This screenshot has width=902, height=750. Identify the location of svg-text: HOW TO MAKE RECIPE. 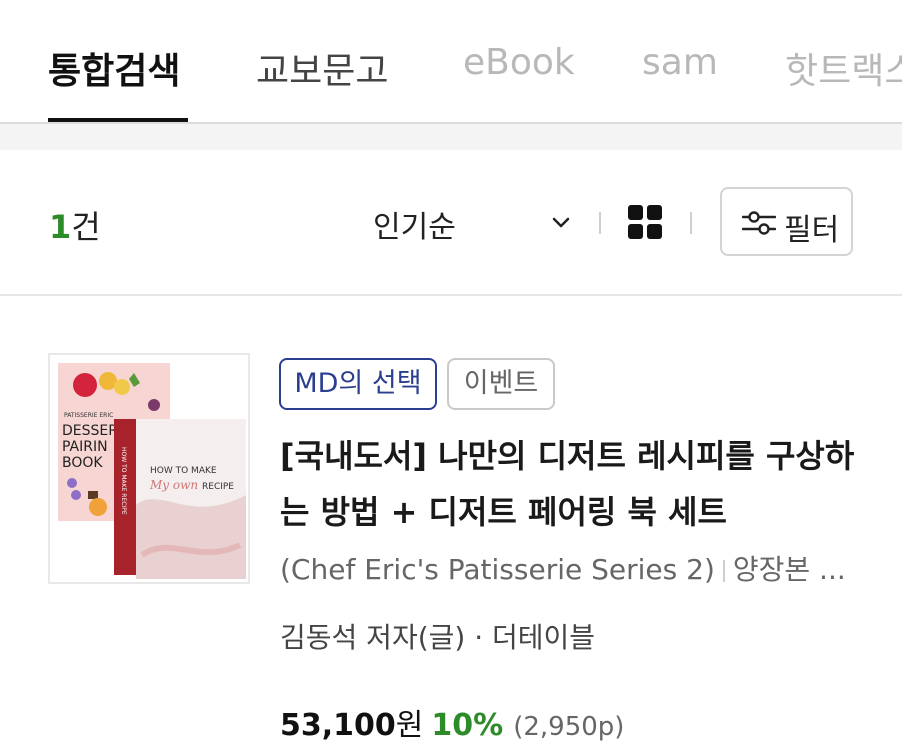
(123, 481).